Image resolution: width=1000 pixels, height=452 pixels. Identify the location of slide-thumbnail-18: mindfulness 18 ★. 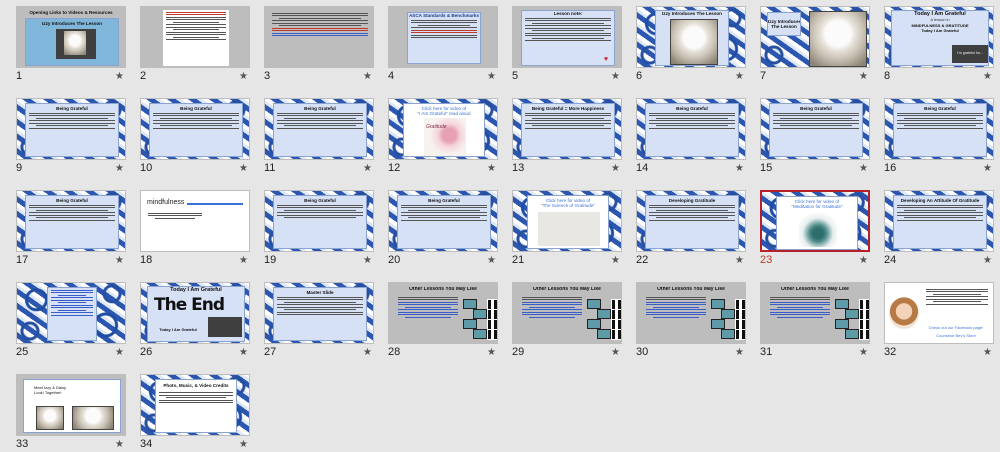
(195, 229).